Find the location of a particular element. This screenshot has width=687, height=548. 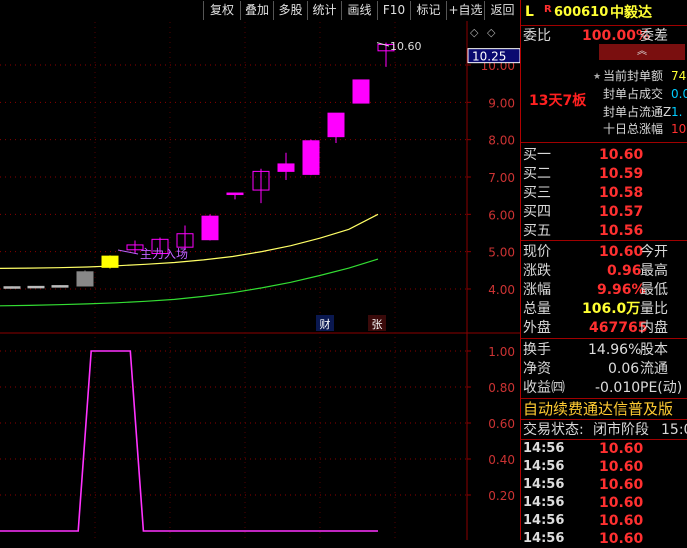

bid-price: 10.59 is located at coordinates (621, 174).